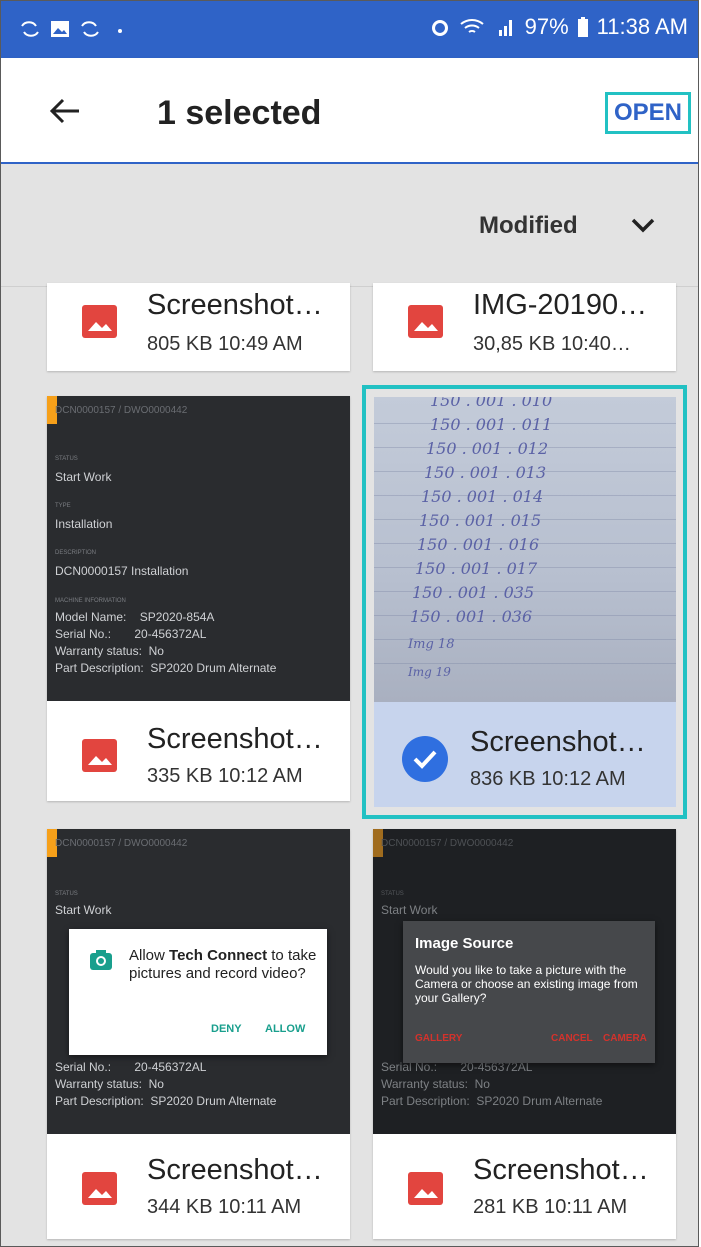 The height and width of the screenshot is (1247, 701). What do you see at coordinates (63, 506) in the screenshot?
I see `thumb-type-label: TYPE` at bounding box center [63, 506].